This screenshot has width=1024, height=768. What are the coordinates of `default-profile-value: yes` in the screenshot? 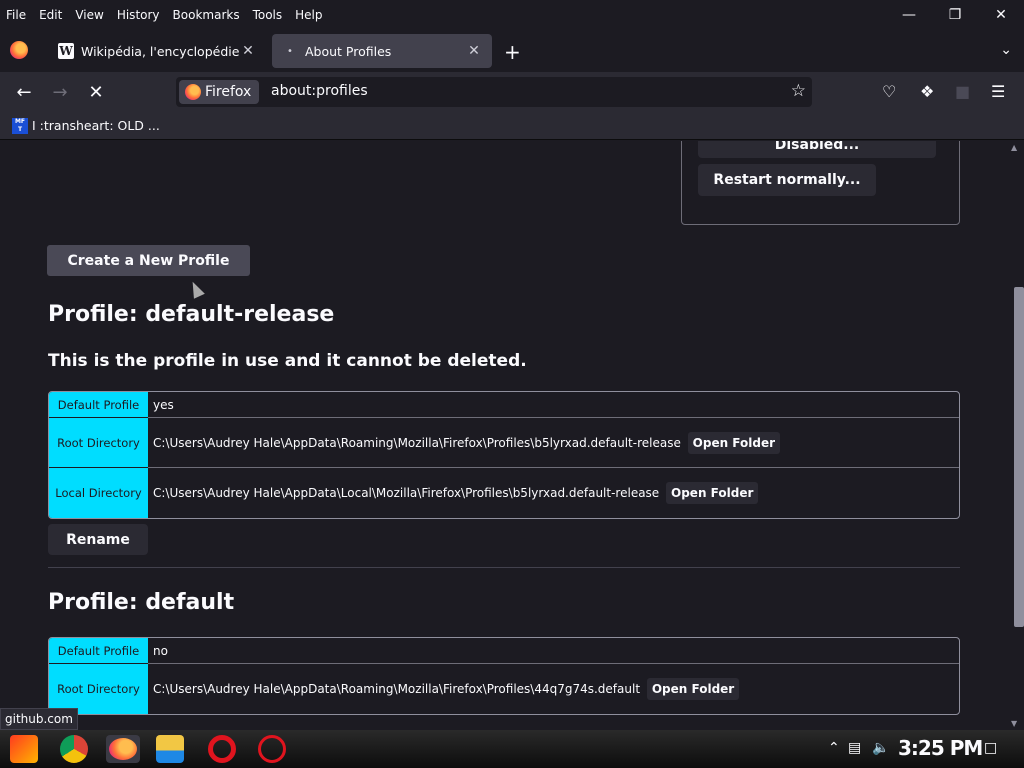 It's located at (163, 404).